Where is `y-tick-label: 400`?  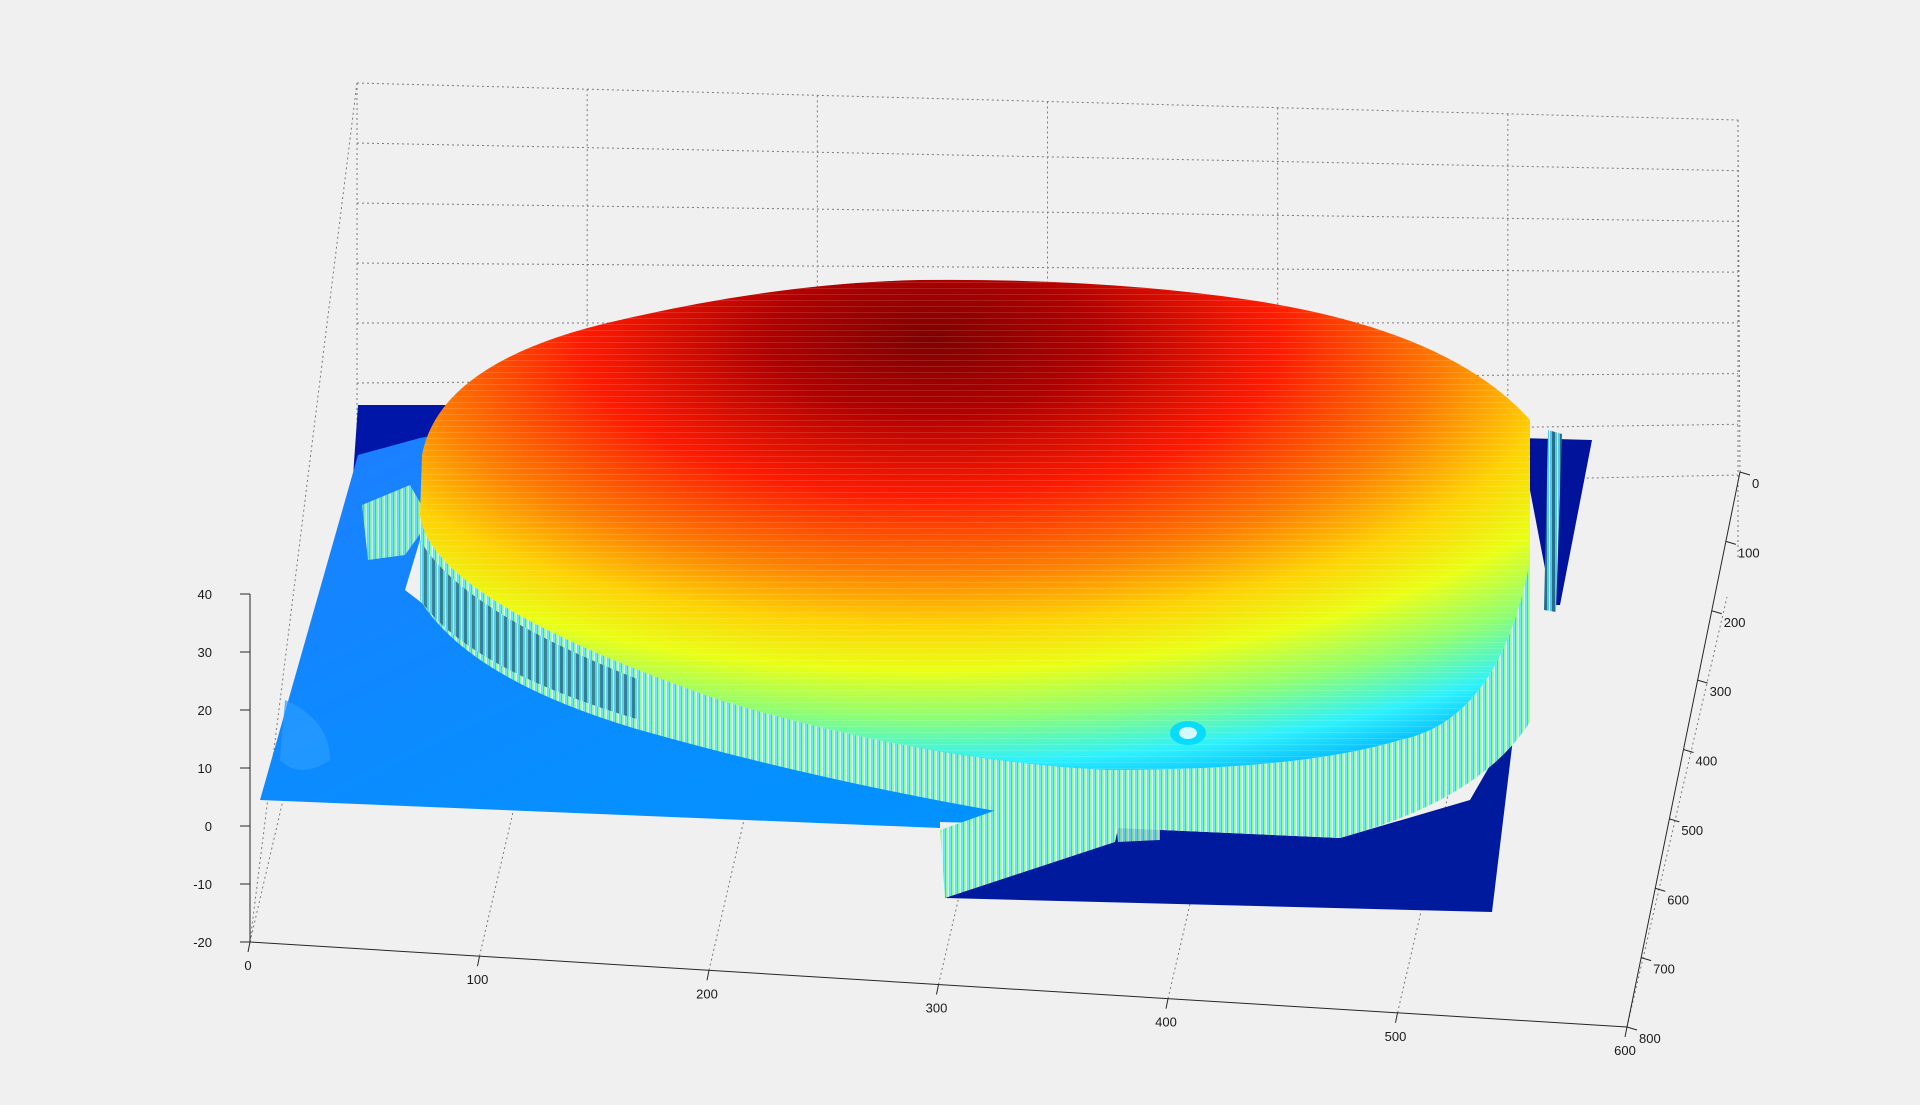 y-tick-label: 400 is located at coordinates (1707, 761).